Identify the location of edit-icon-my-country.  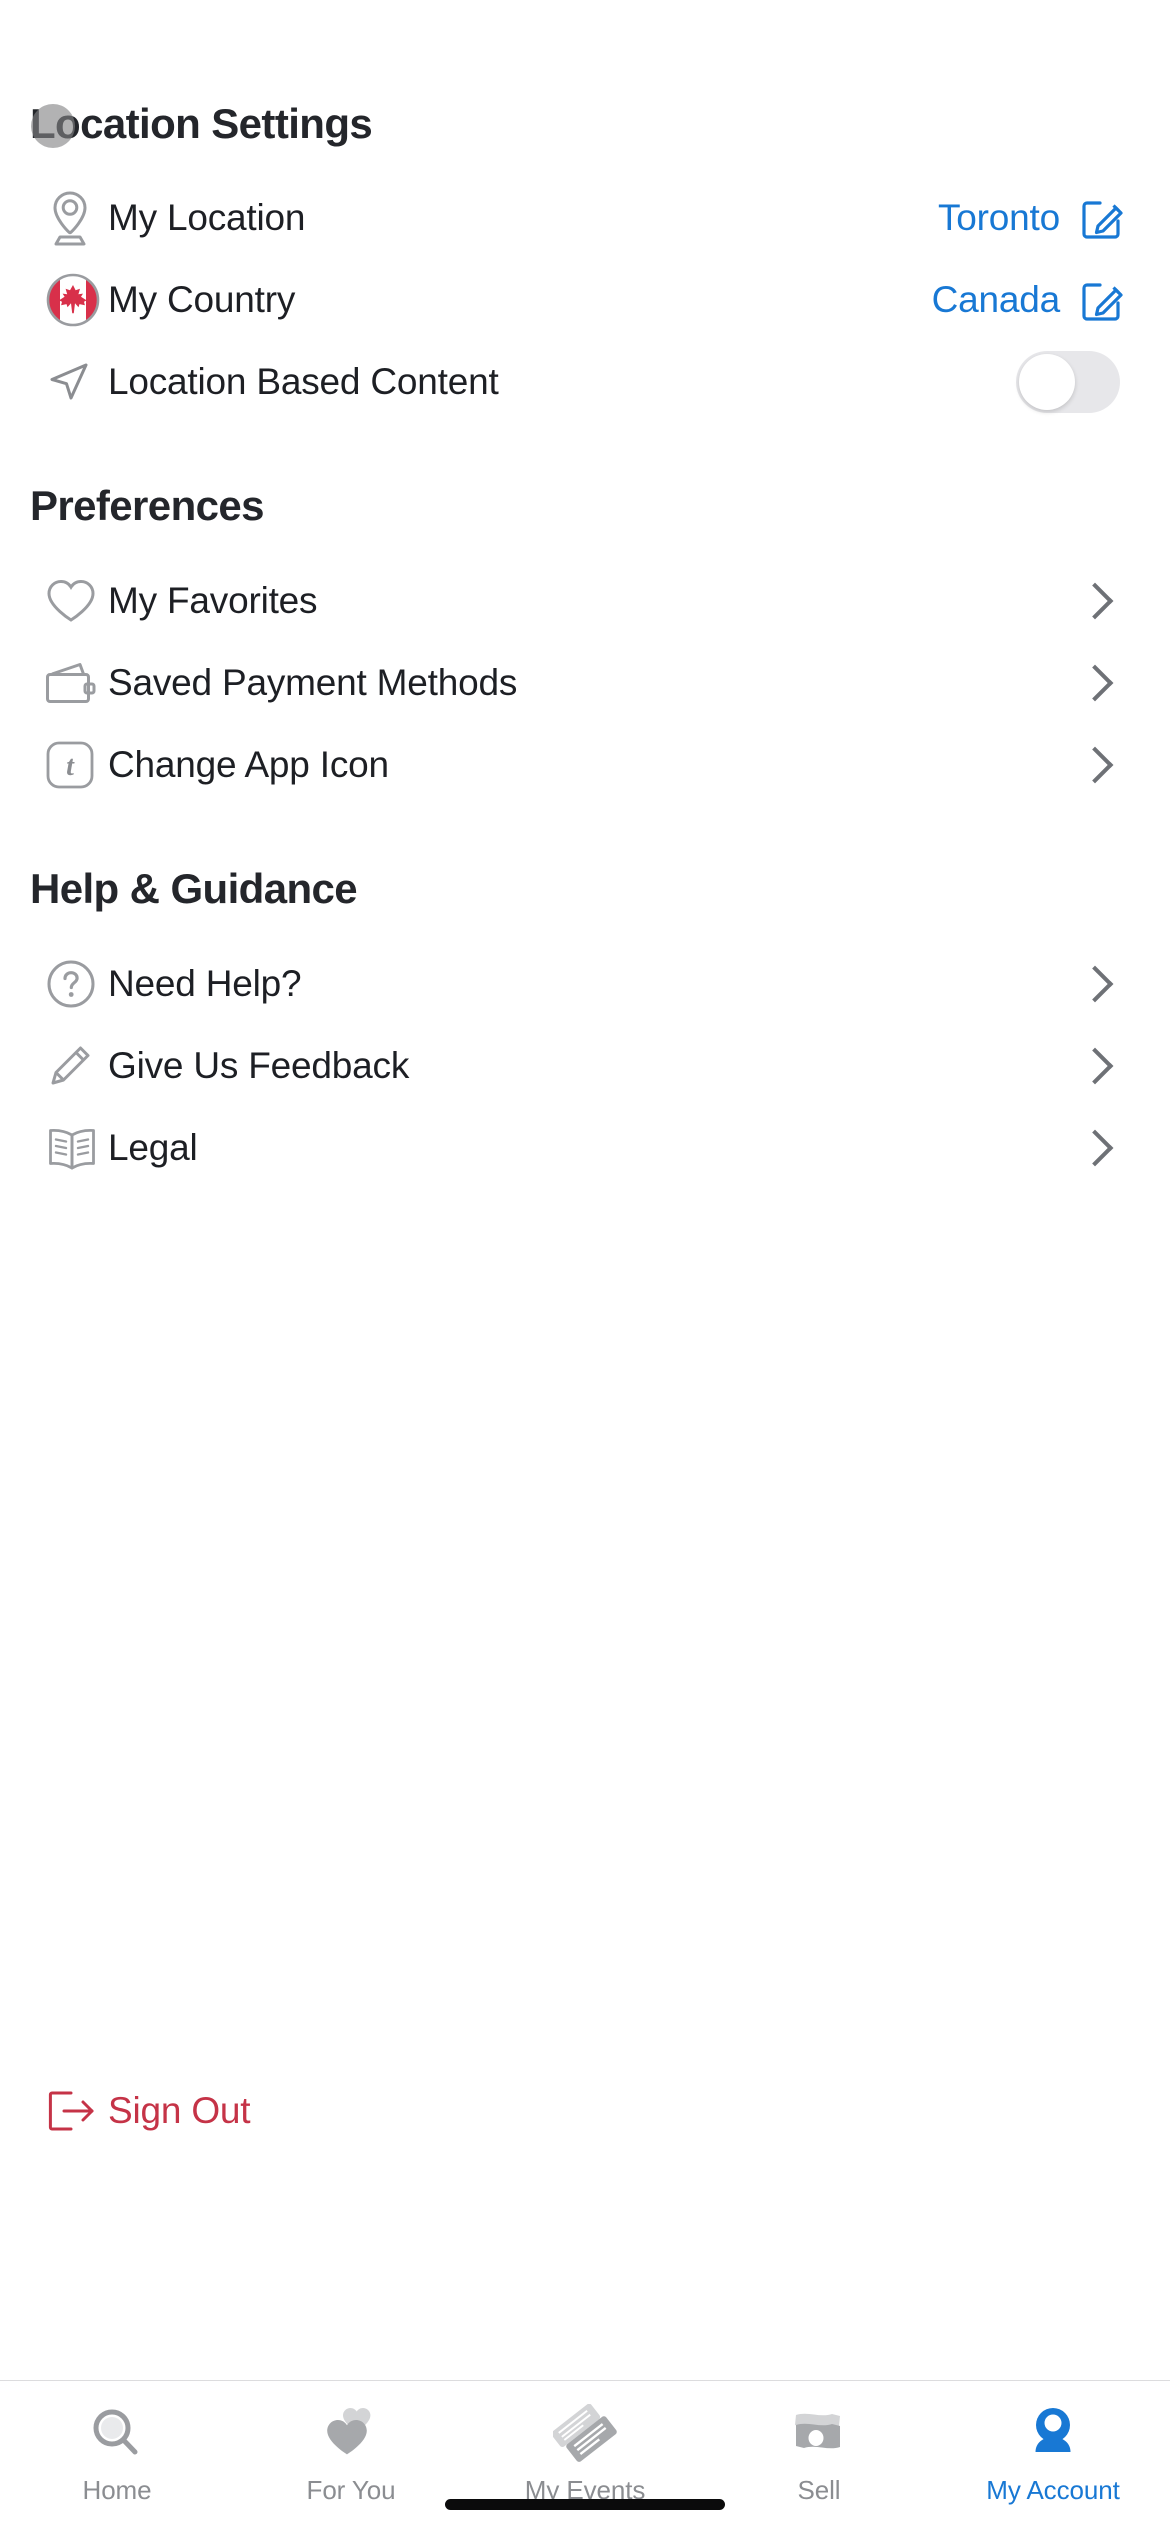
(1103, 300).